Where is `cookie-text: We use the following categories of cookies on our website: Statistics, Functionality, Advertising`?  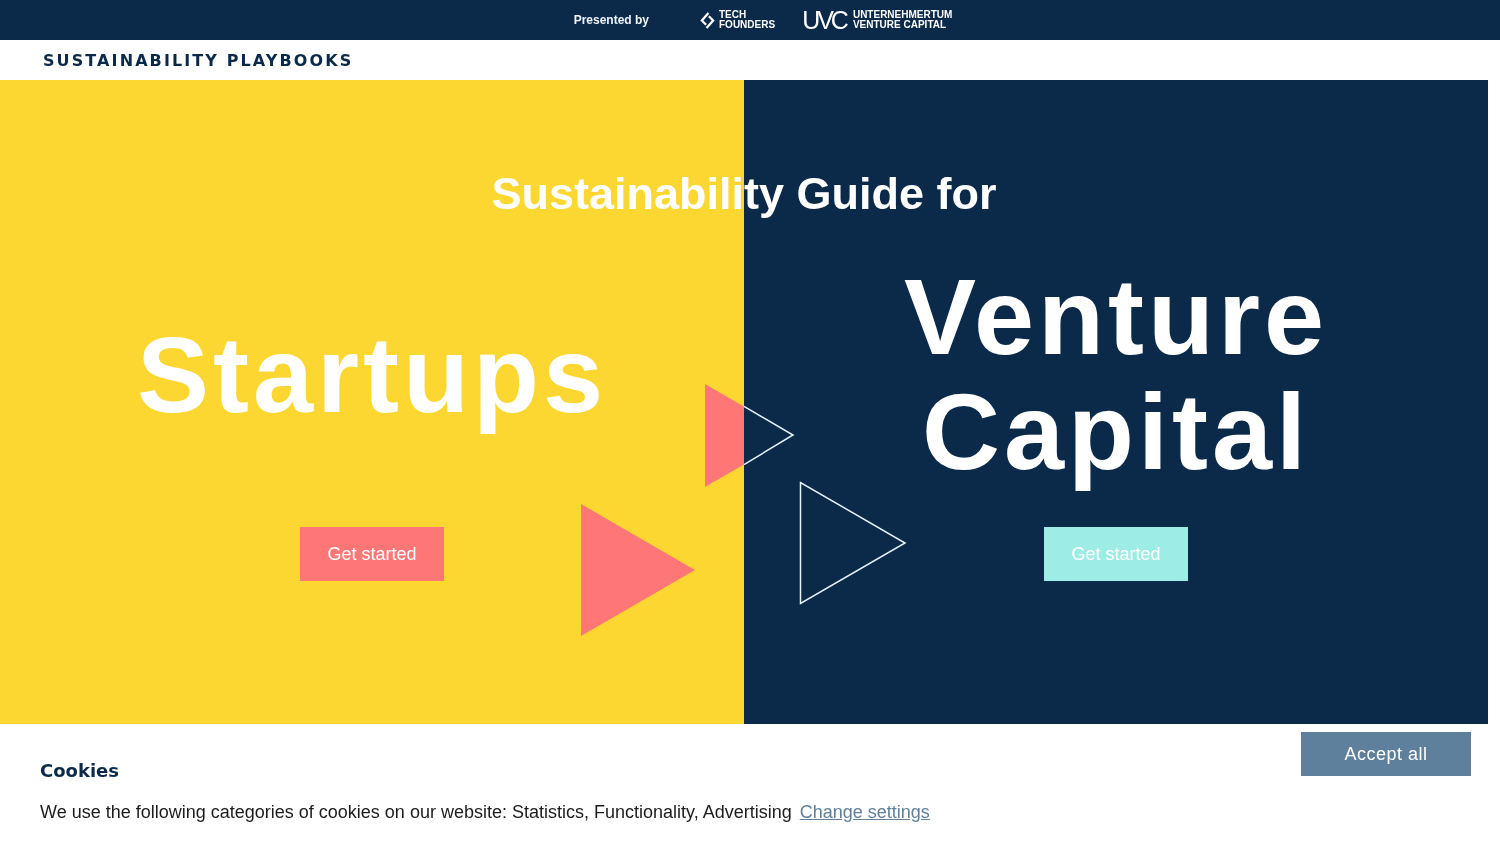
cookie-text: We use the following categories of cookies on our website: Statistics, Functionality, Advertising is located at coordinates (416, 812).